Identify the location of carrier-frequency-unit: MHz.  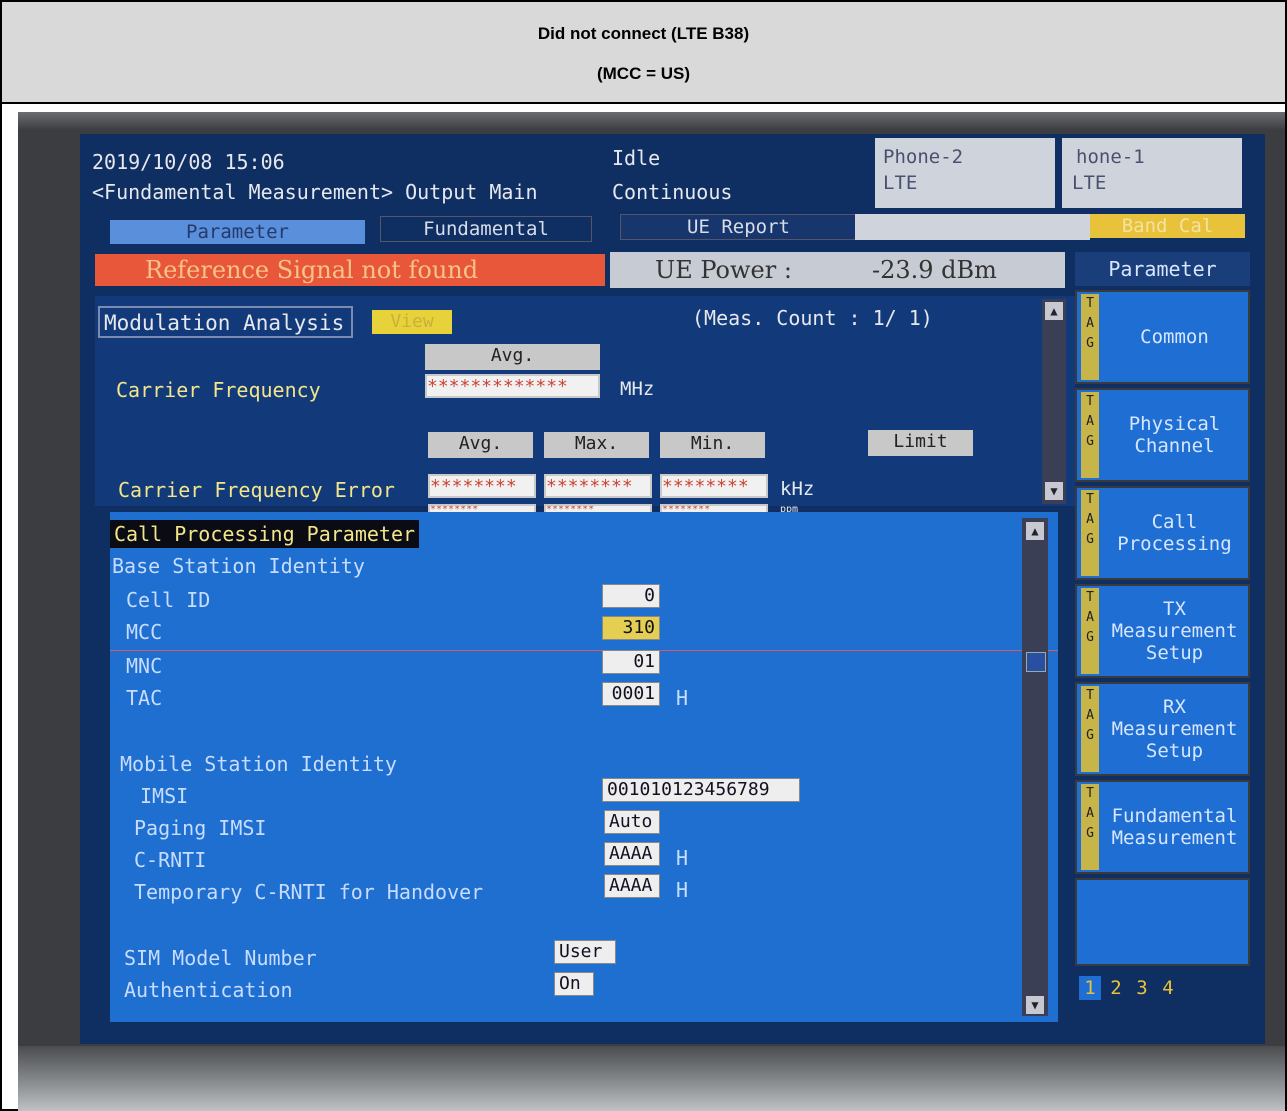
(637, 389).